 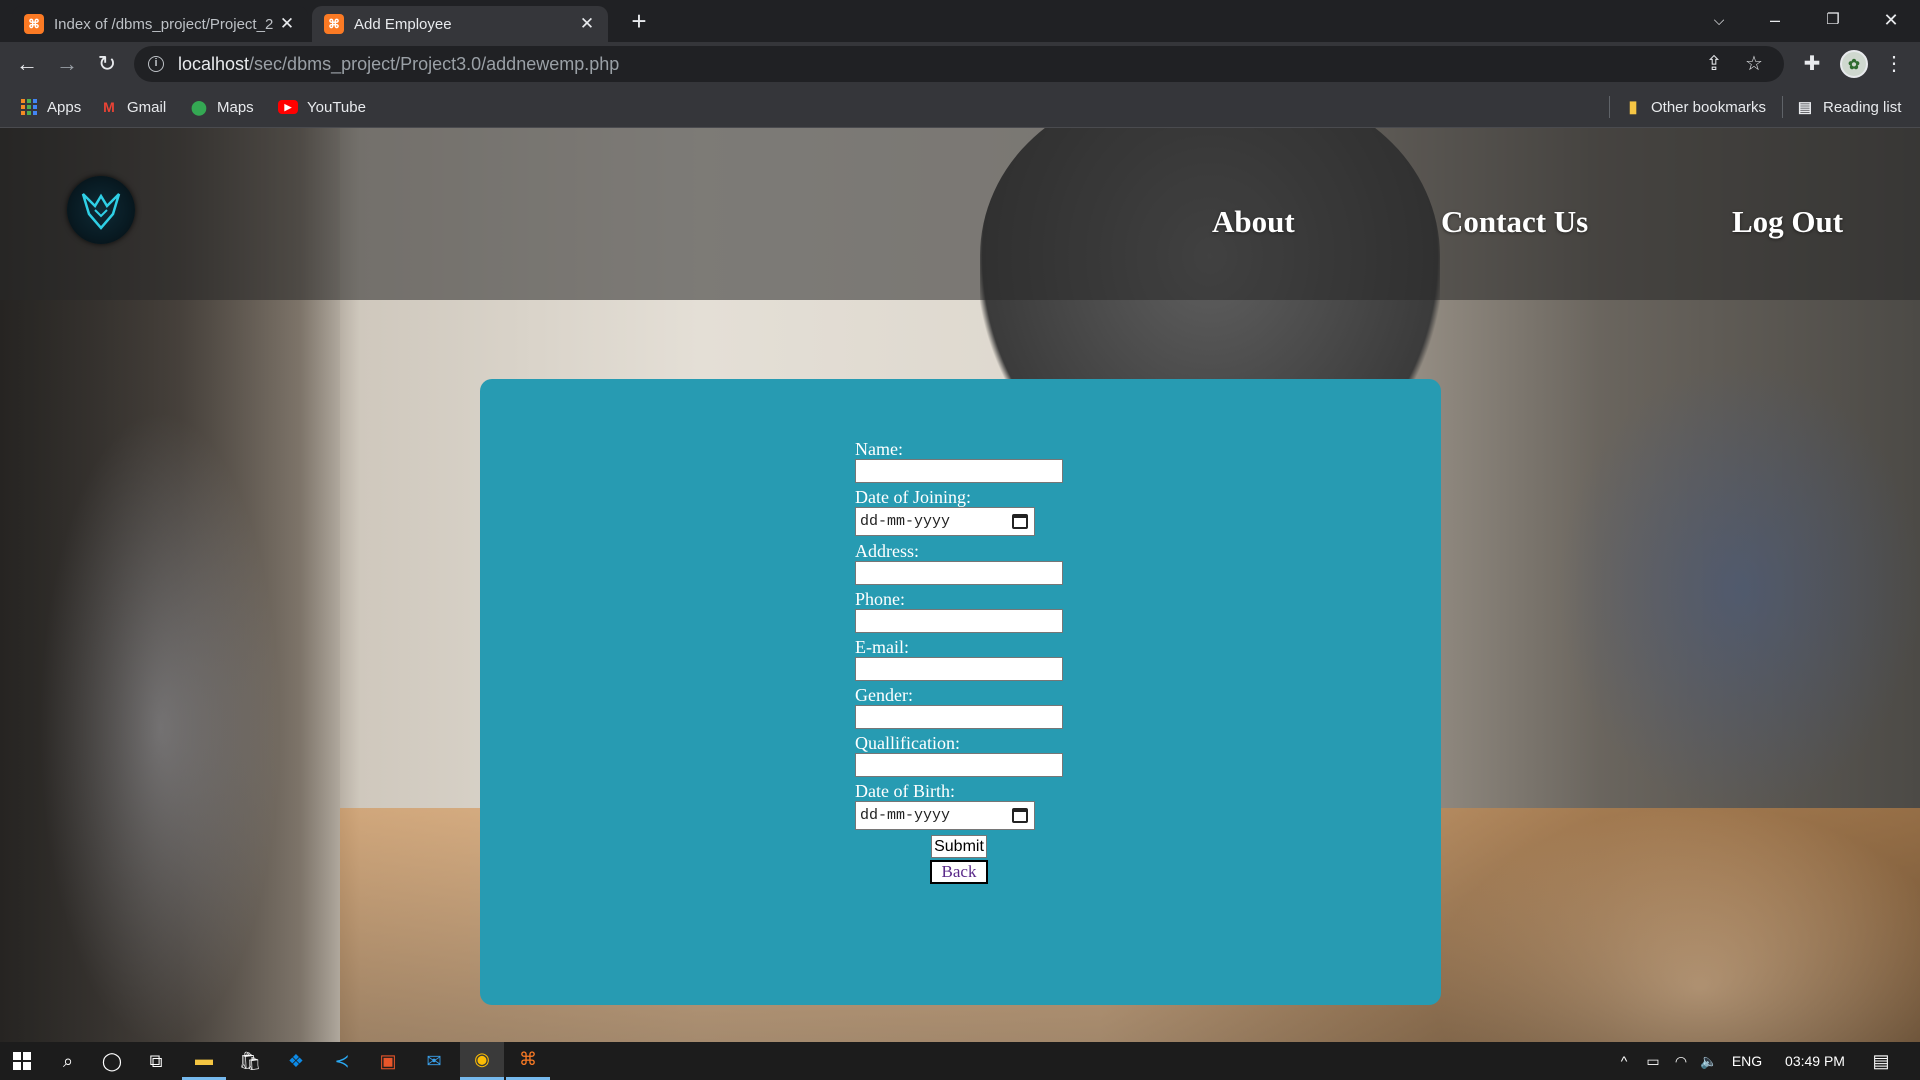 What do you see at coordinates (1754, 64) in the screenshot?
I see `bookmark-star-icon: ☆` at bounding box center [1754, 64].